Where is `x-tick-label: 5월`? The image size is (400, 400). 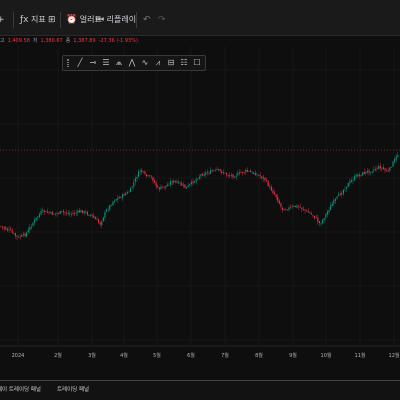
x-tick-label: 5월 is located at coordinates (157, 355).